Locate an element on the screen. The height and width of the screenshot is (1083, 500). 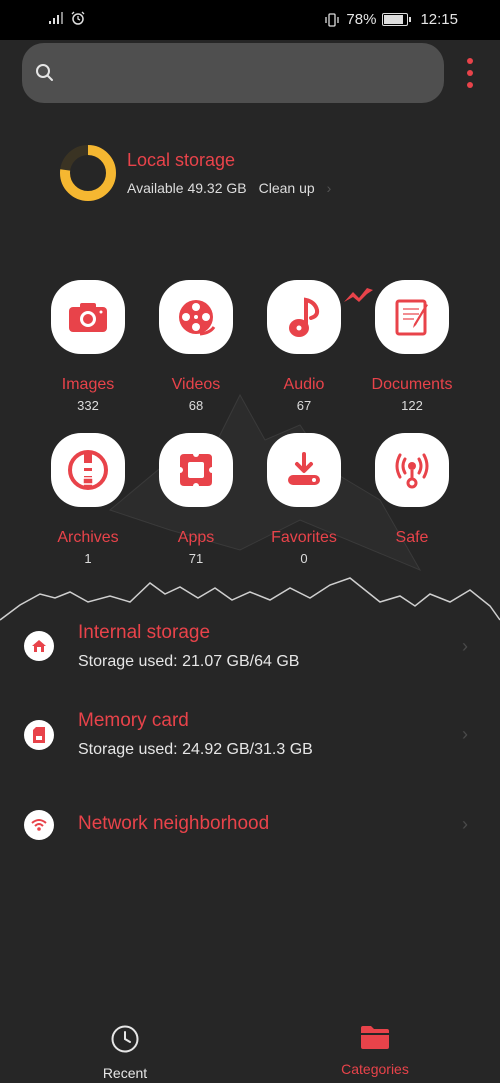
category-audio: Audio 67 is located at coordinates (304, 346).